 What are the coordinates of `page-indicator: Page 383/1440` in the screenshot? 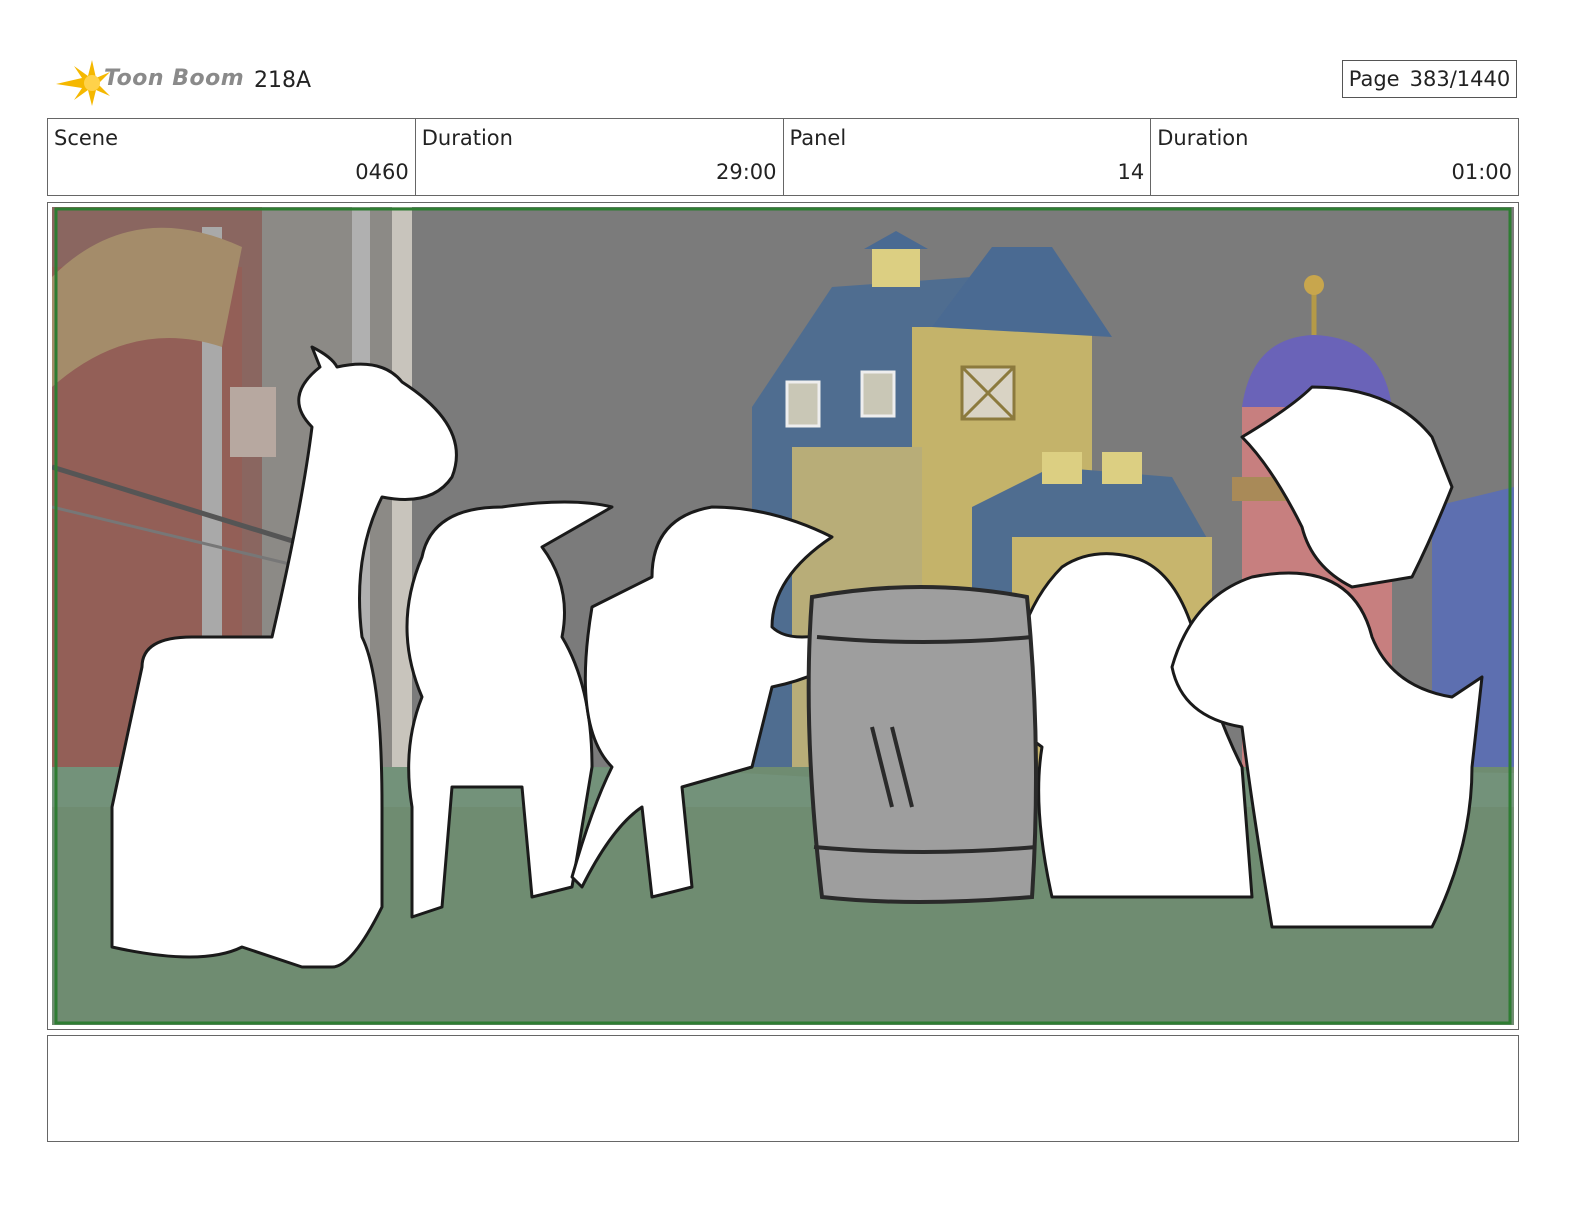 It's located at (1429, 79).